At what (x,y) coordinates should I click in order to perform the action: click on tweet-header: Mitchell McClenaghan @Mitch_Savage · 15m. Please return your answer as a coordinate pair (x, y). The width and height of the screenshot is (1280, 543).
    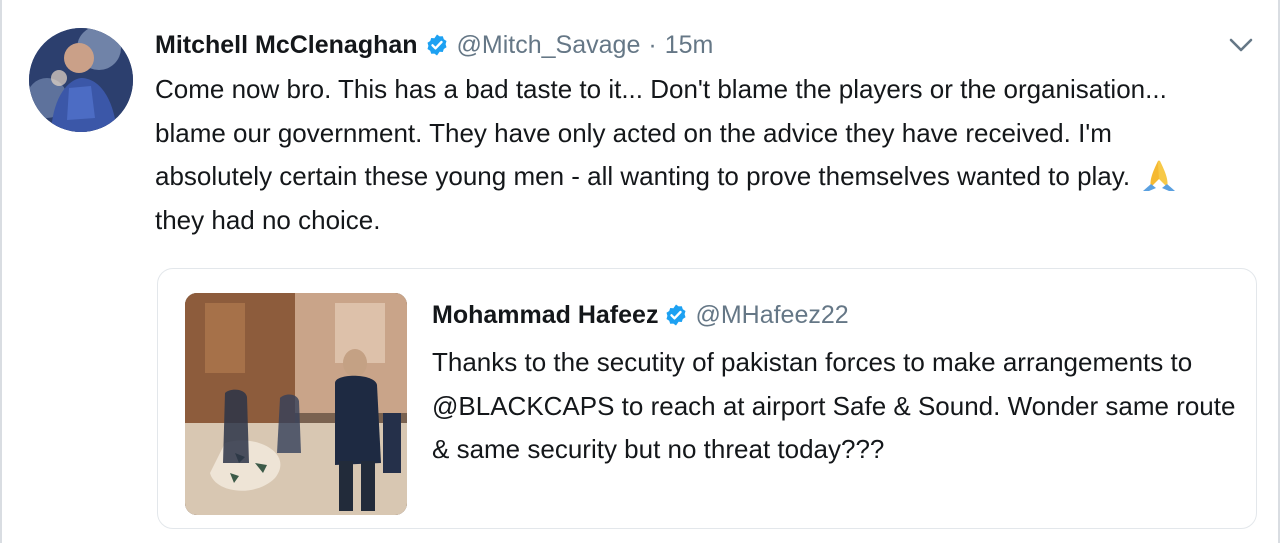
    Looking at the image, I should click on (434, 45).